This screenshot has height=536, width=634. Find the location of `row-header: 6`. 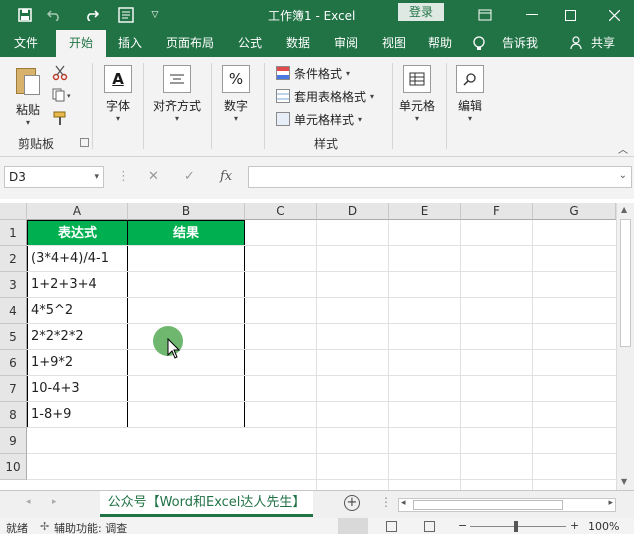

row-header: 6 is located at coordinates (13, 363).